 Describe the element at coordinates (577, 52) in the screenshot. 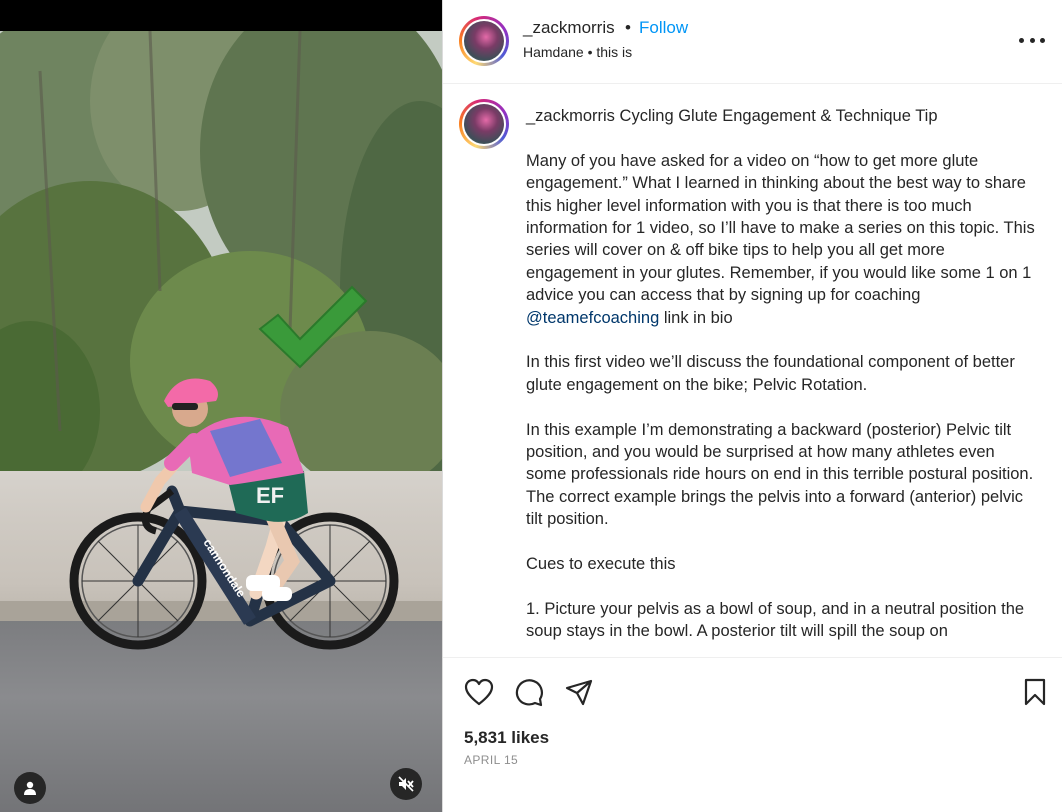

I see `location-subtitle: Hamdane • this is` at that location.